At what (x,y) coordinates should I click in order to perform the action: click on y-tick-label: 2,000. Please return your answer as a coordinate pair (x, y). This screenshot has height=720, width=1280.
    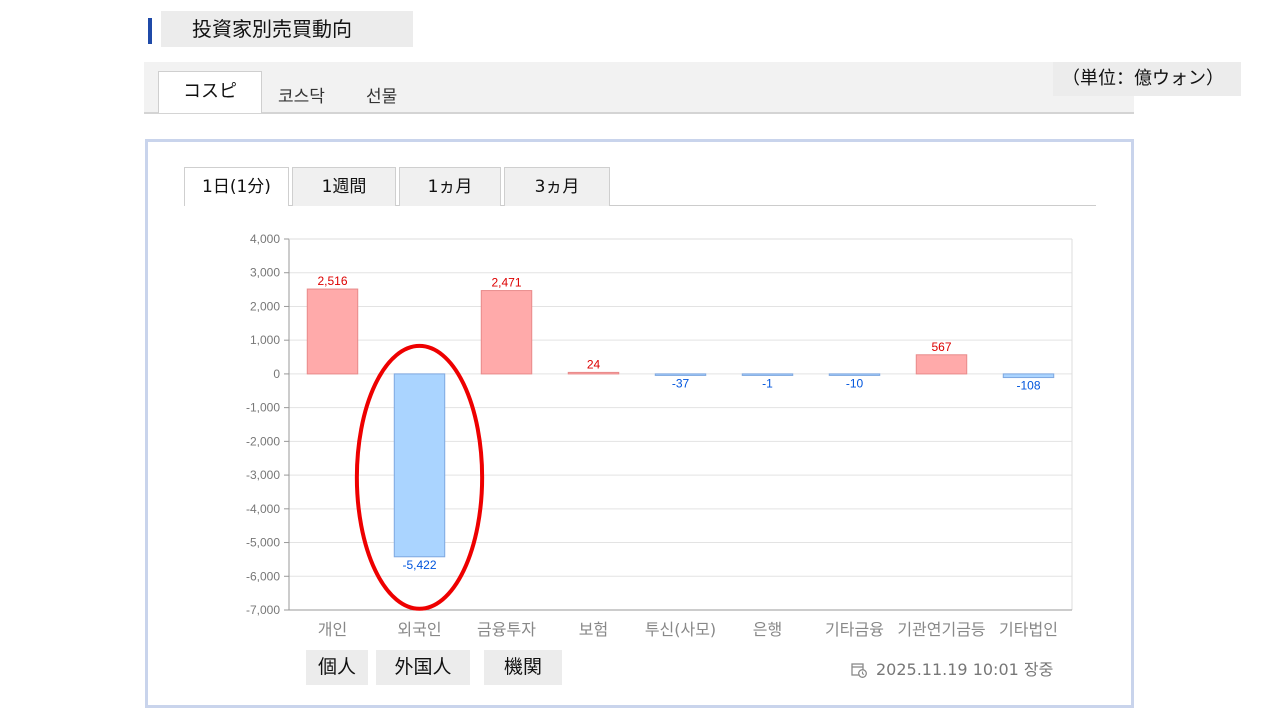
    Looking at the image, I should click on (265, 306).